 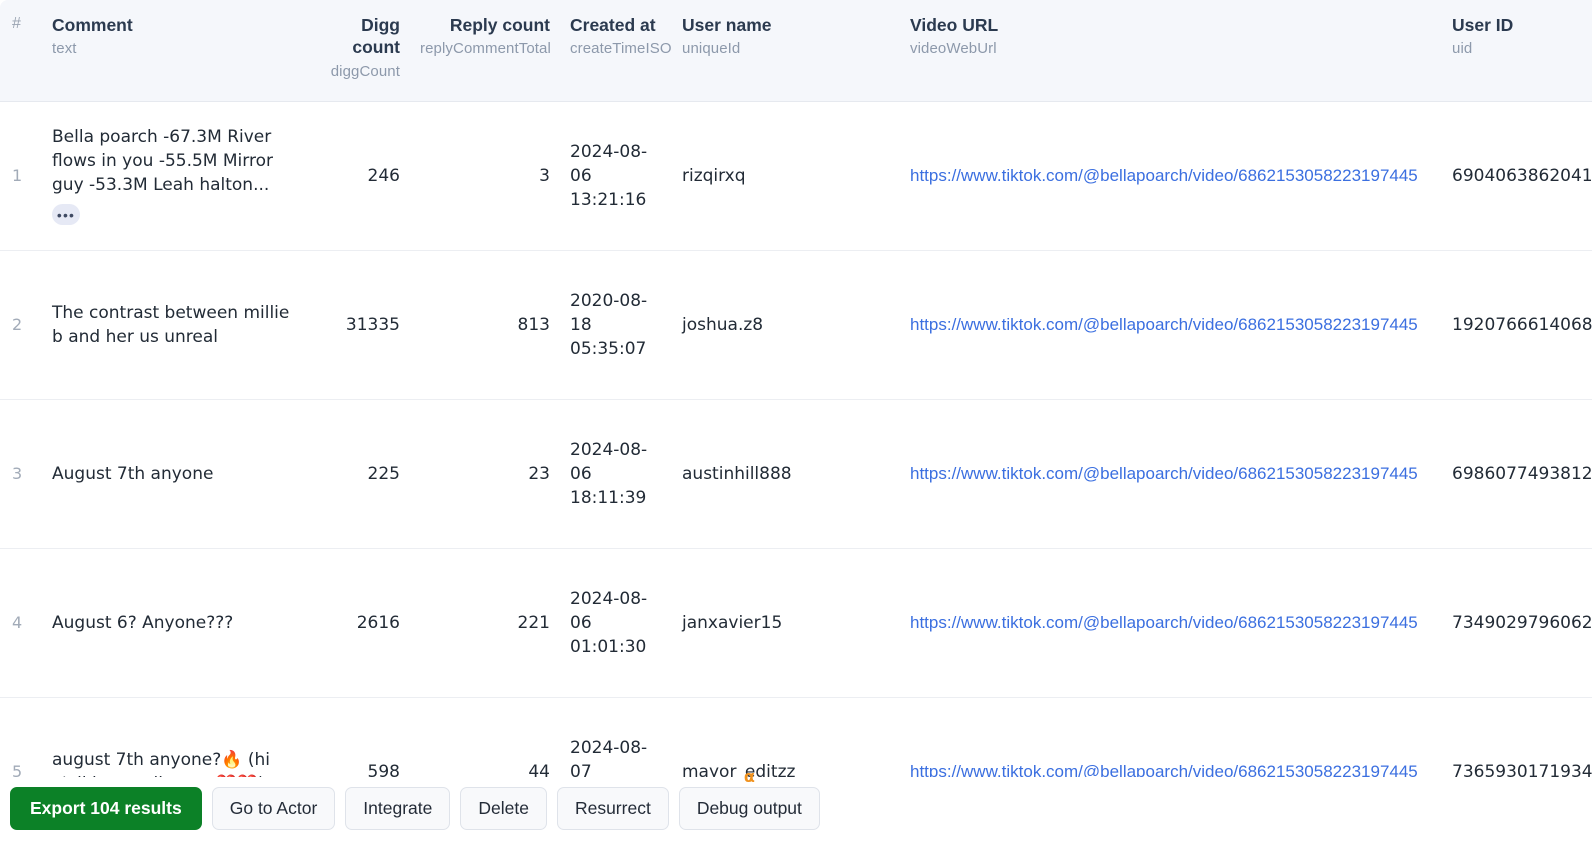 I want to click on cell-user-id: 7349029796062250001, so click(x=1517, y=623).